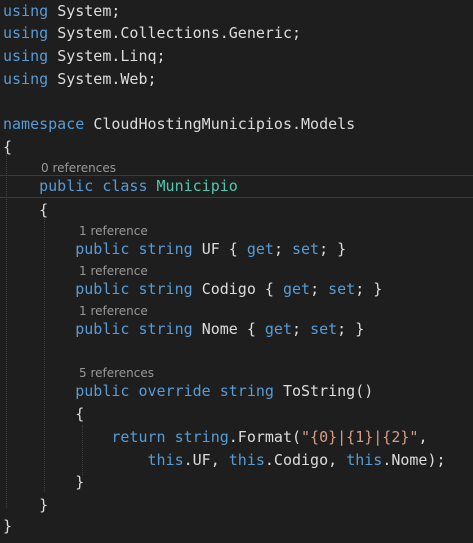 The height and width of the screenshot is (543, 473). I want to click on codelens-tostring-references: 5 references, so click(116, 373).